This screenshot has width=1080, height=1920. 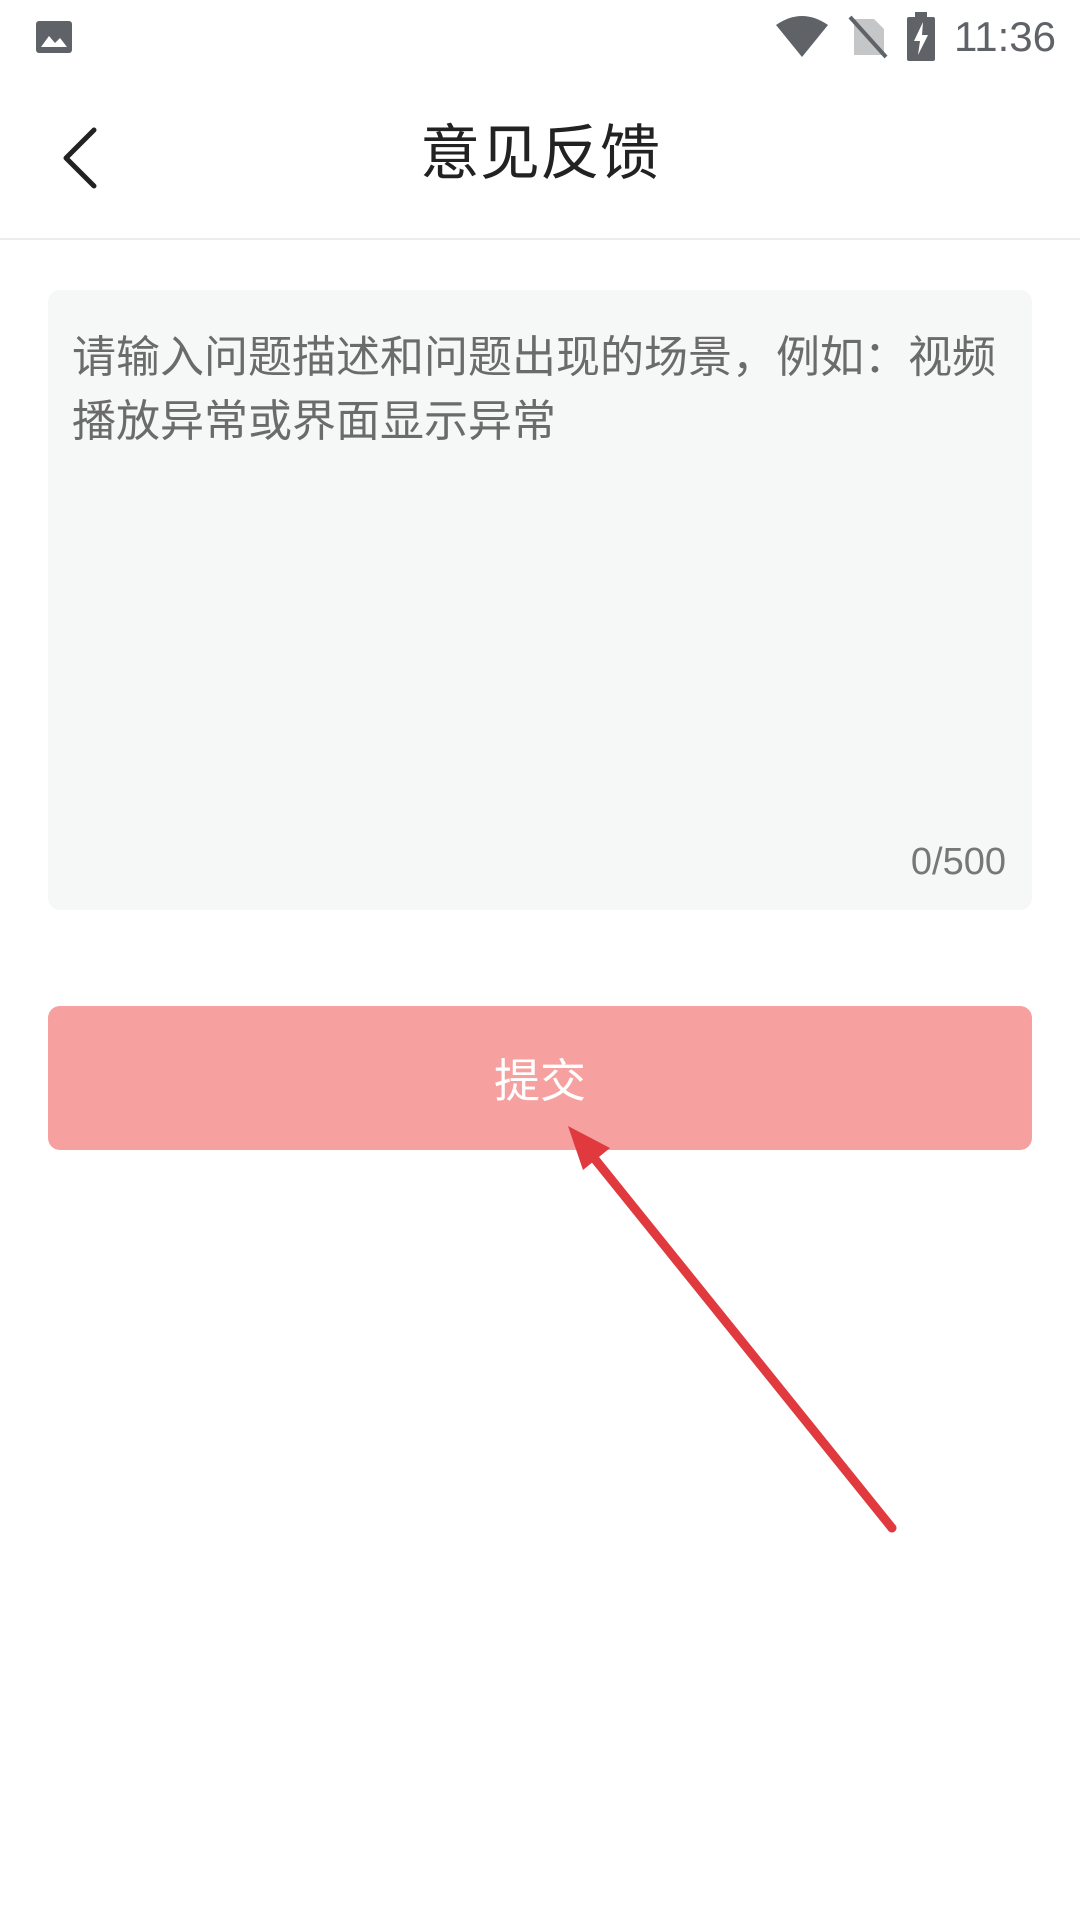 What do you see at coordinates (802, 36) in the screenshot?
I see `wifi-icon` at bounding box center [802, 36].